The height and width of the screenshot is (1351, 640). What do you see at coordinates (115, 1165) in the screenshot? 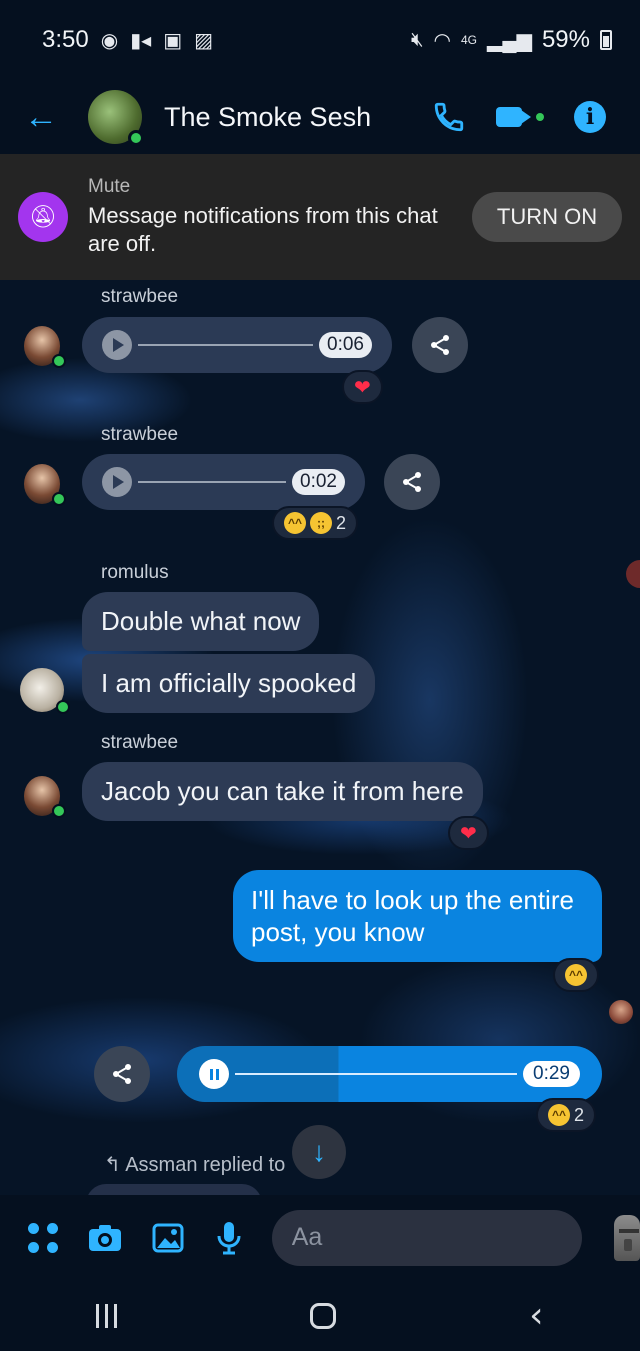
I see `reply-arrow-icon: ↰` at bounding box center [115, 1165].